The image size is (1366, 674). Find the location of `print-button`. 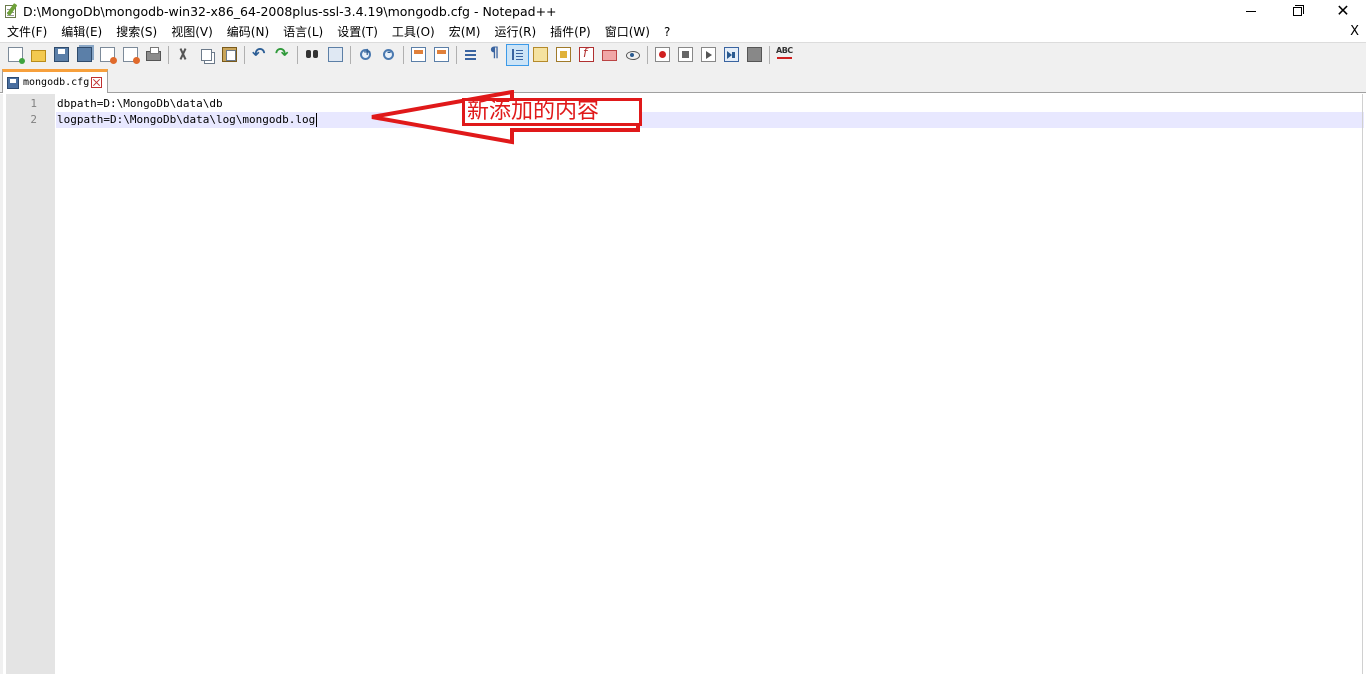

print-button is located at coordinates (153, 55).